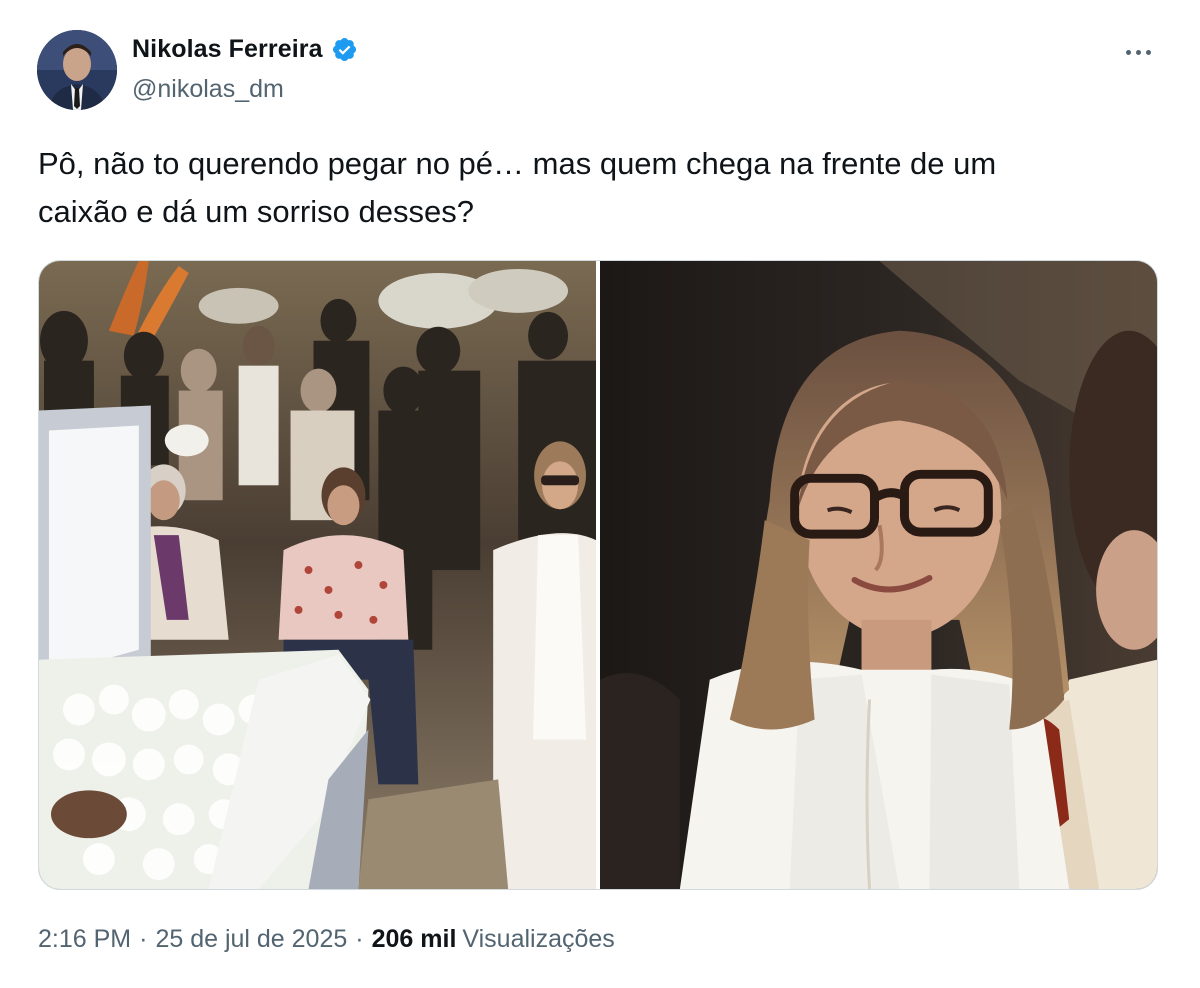  What do you see at coordinates (414, 939) in the screenshot?
I see `views-count: 206 mil` at bounding box center [414, 939].